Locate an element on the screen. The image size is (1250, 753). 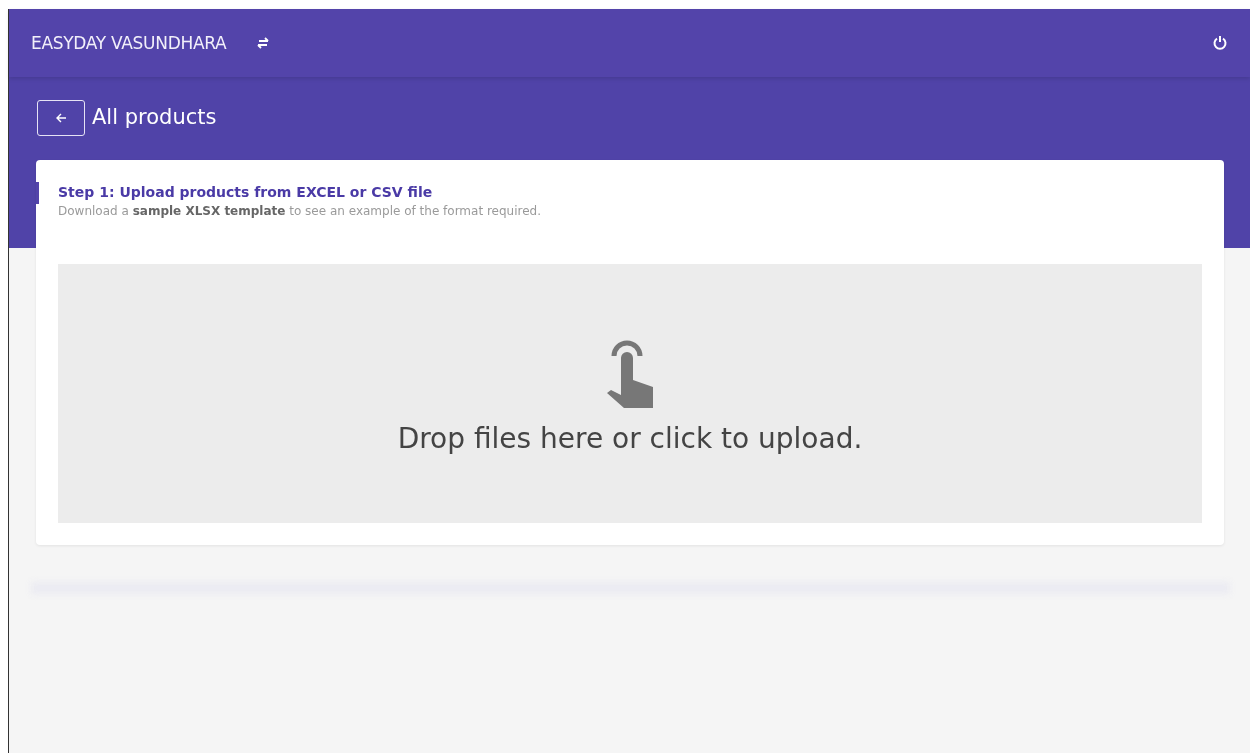
brand-name: EASYDAY VASUNDHARA is located at coordinates (129, 43).